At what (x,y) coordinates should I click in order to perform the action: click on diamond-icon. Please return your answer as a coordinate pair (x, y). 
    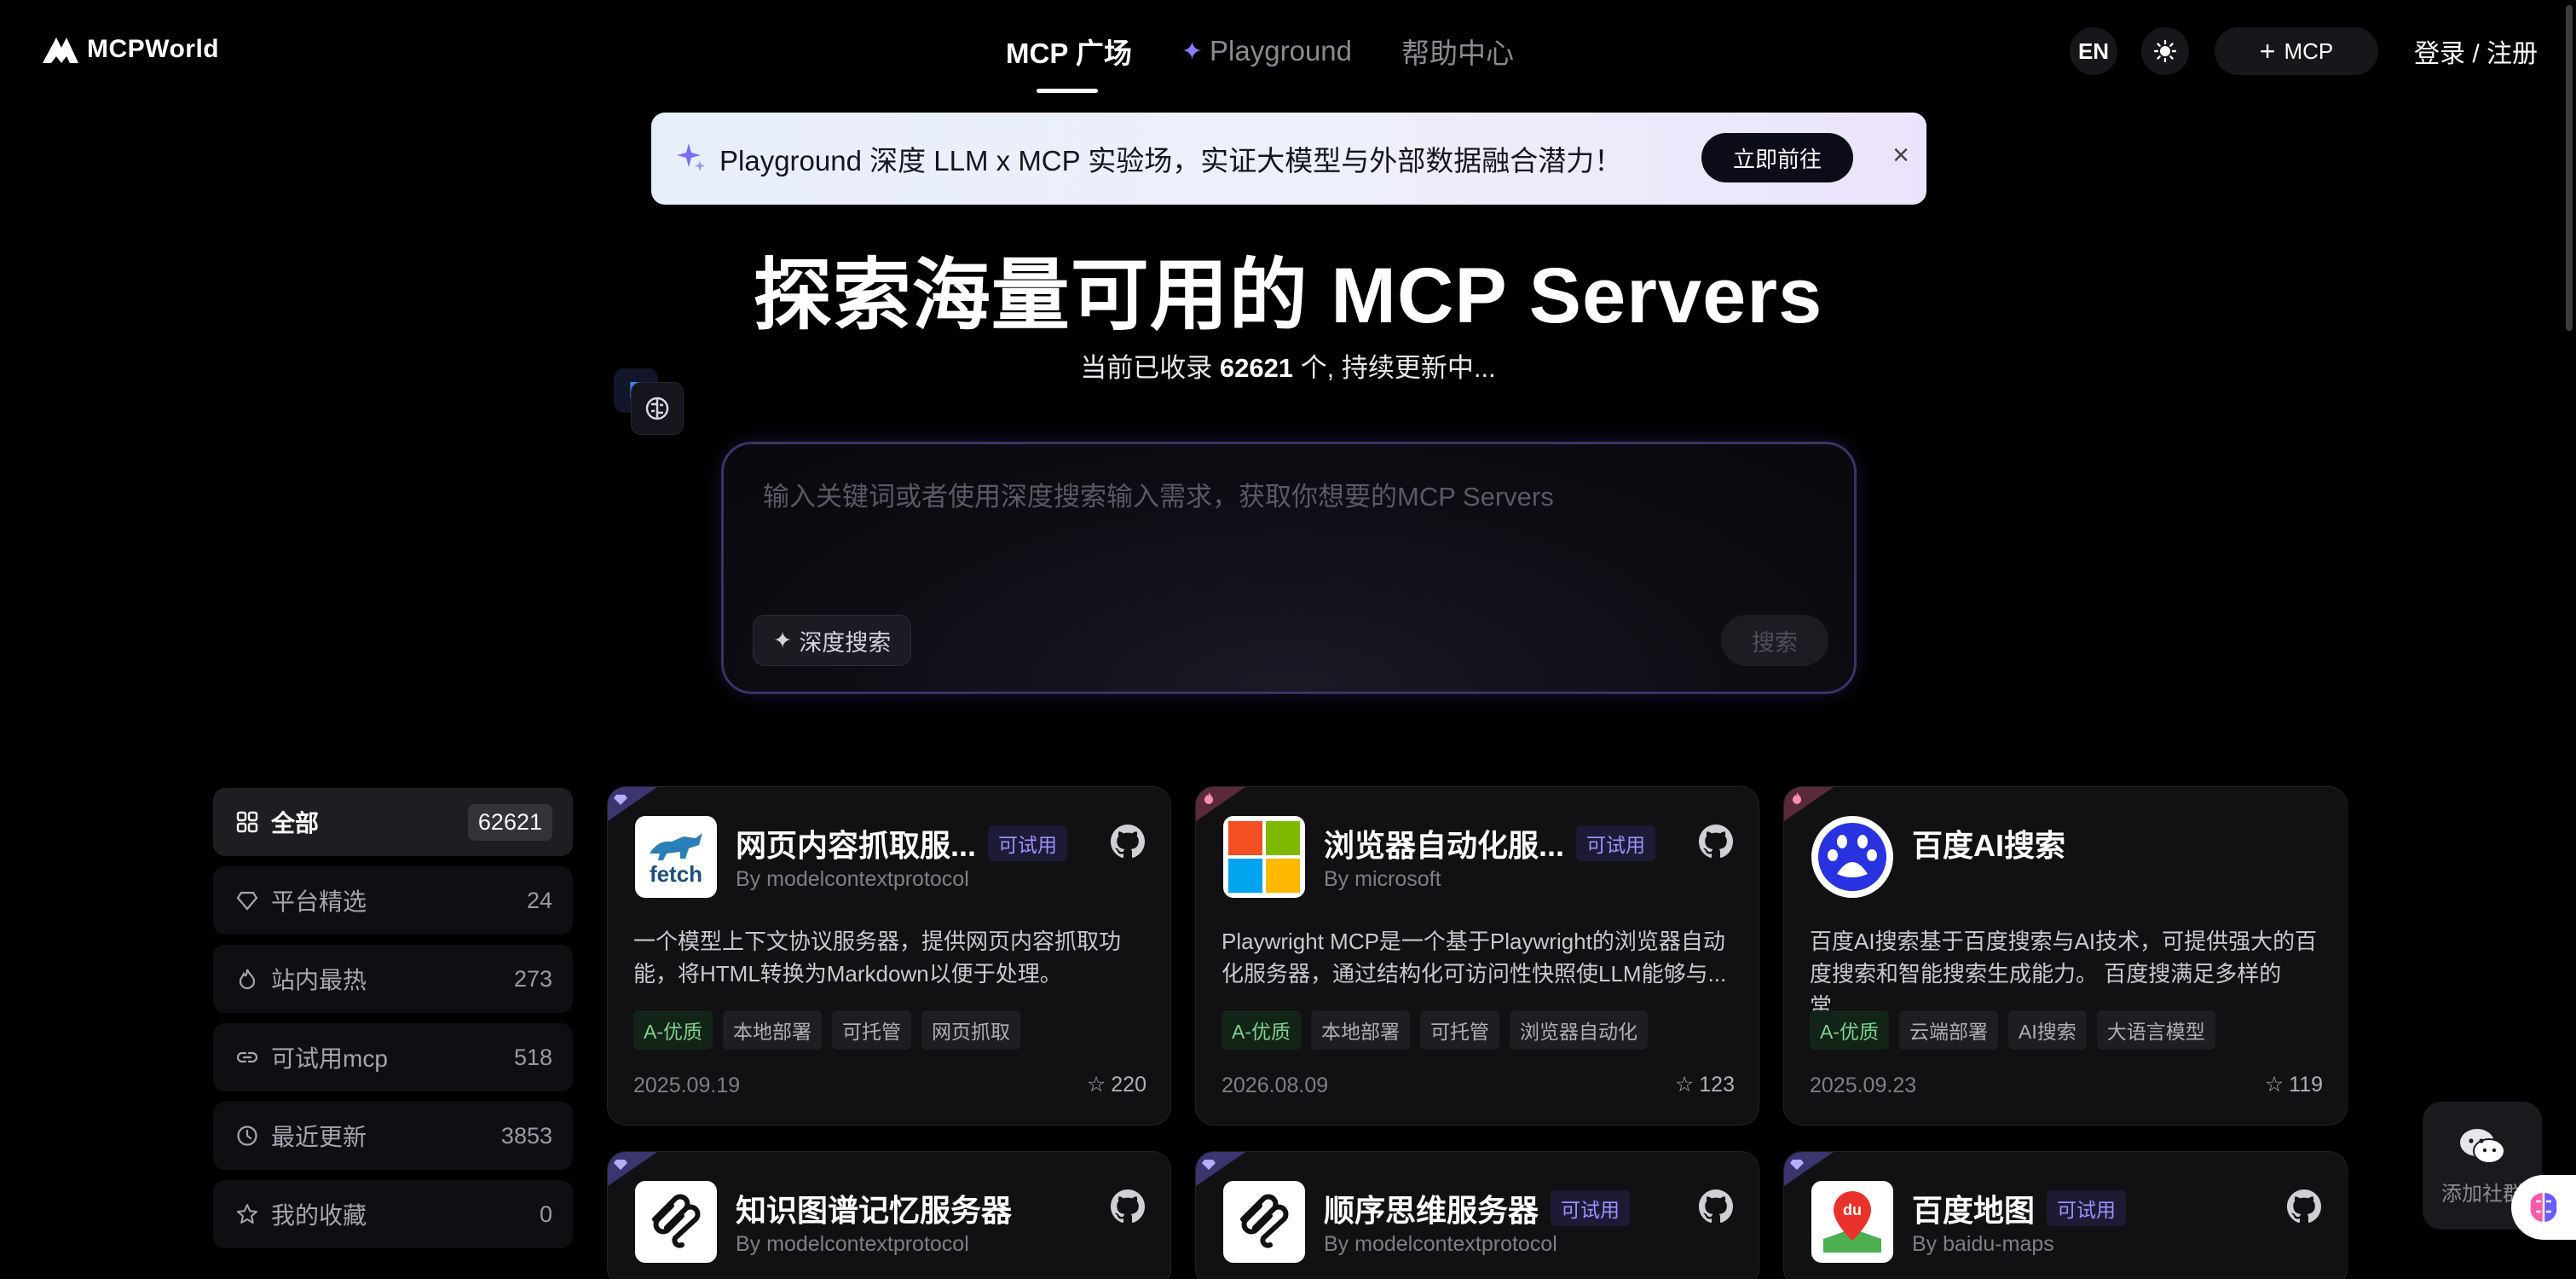
    Looking at the image, I should click on (247, 900).